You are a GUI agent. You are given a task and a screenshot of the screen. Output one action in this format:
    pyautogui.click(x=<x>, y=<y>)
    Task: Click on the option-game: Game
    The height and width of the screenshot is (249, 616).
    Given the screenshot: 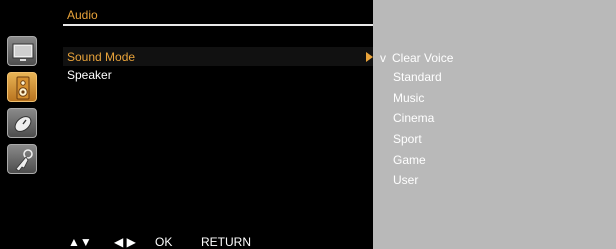 What is the action you would take?
    pyautogui.click(x=409, y=160)
    